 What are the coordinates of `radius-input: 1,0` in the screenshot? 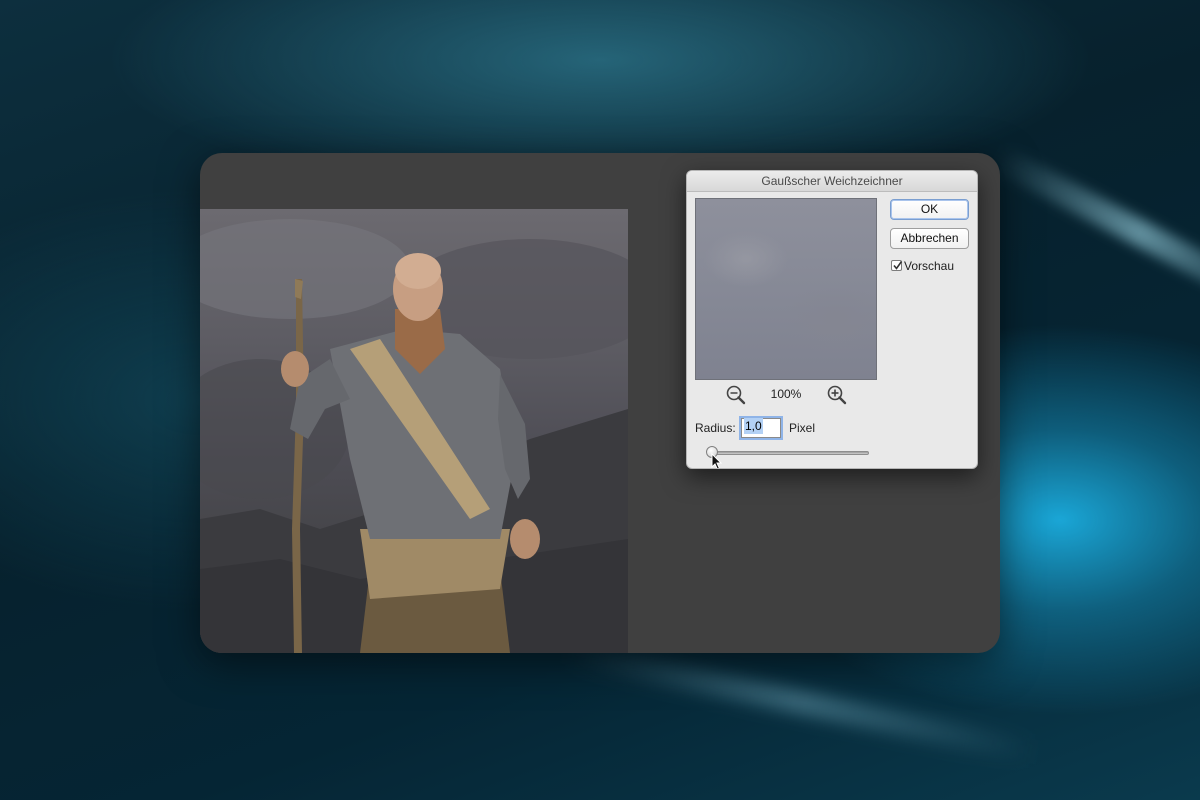 It's located at (761, 428).